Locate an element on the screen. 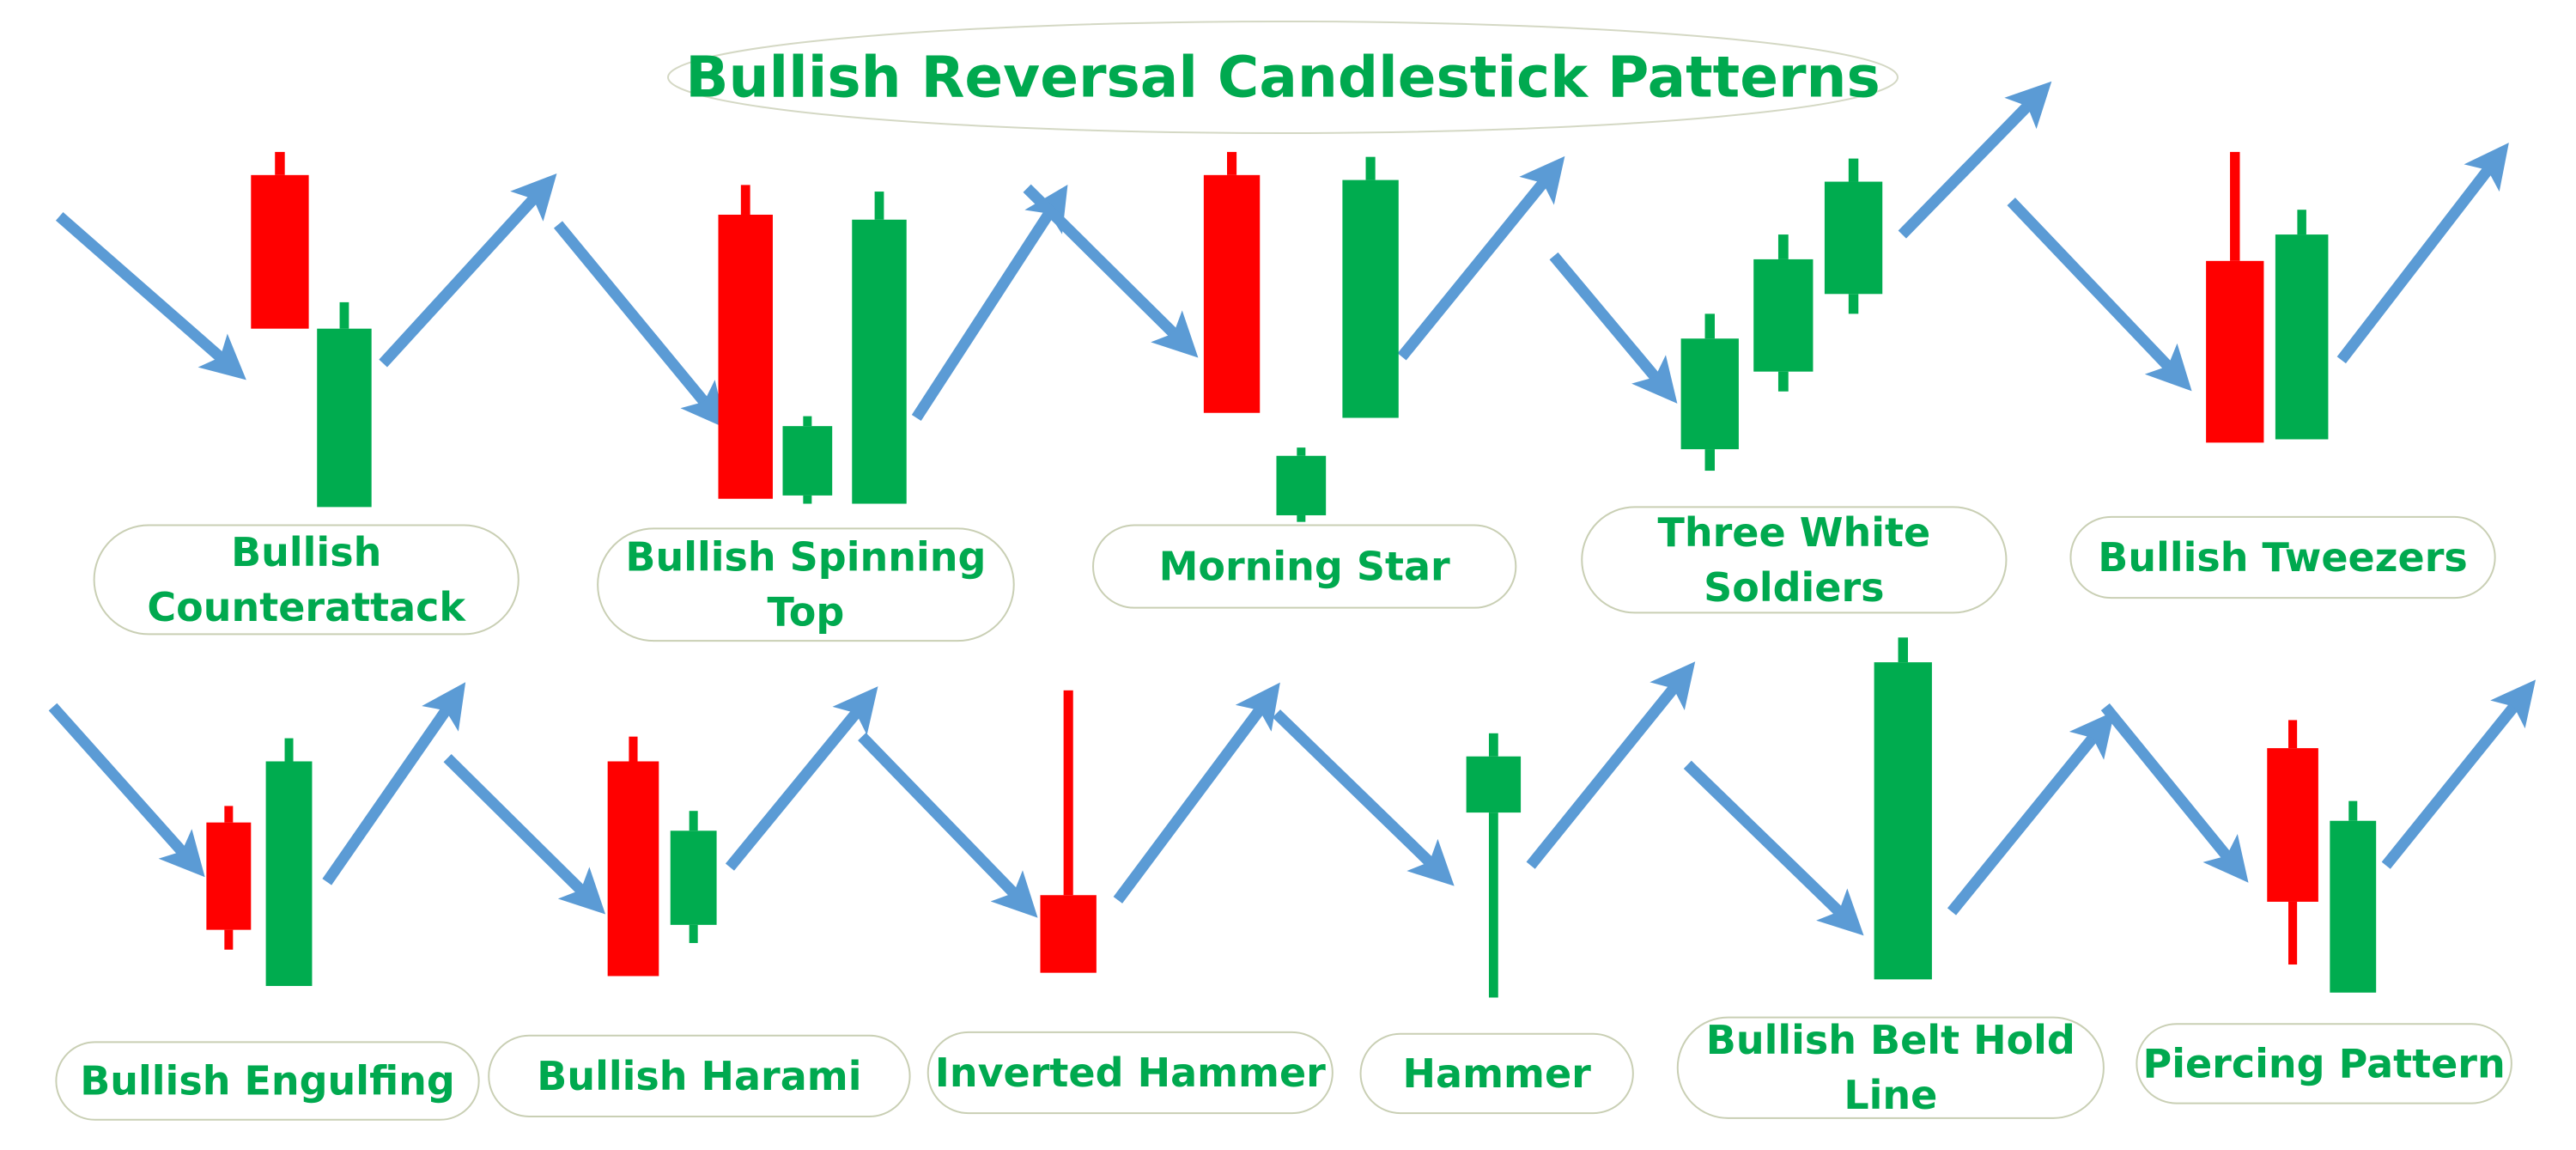 Image resolution: width=2576 pixels, height=1150 pixels. pattern-label-text: Bullish Harami is located at coordinates (699, 1076).